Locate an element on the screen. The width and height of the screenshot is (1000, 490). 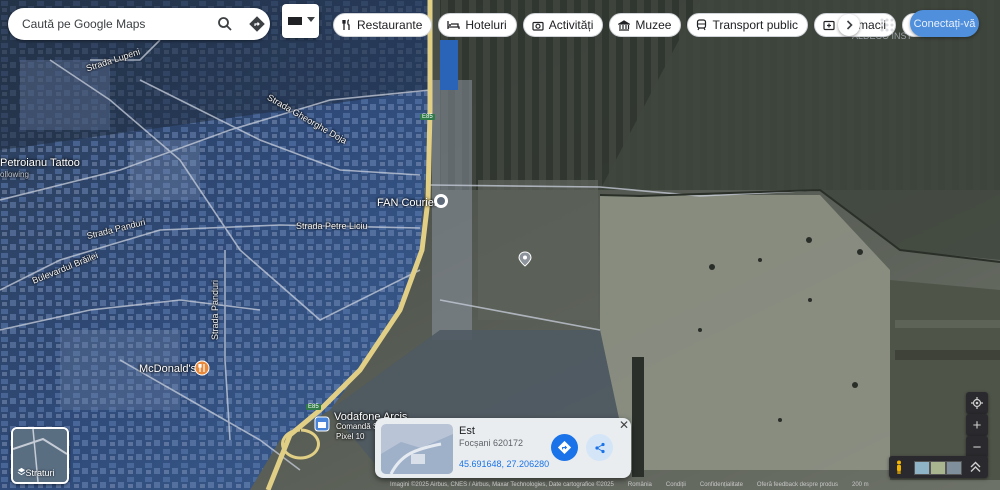
chip-hotels: Hoteluri is located at coordinates (477, 25).